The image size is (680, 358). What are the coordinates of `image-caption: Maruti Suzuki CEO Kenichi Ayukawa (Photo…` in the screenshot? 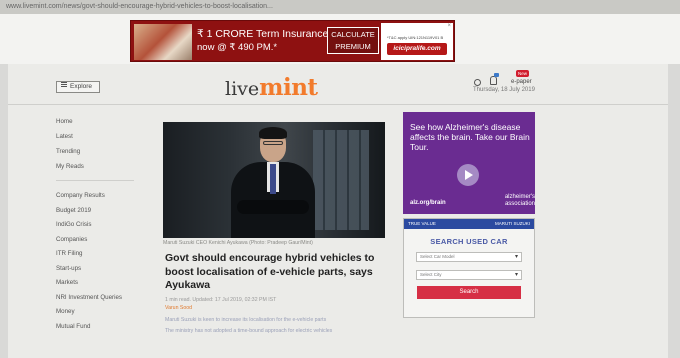 It's located at (238, 243).